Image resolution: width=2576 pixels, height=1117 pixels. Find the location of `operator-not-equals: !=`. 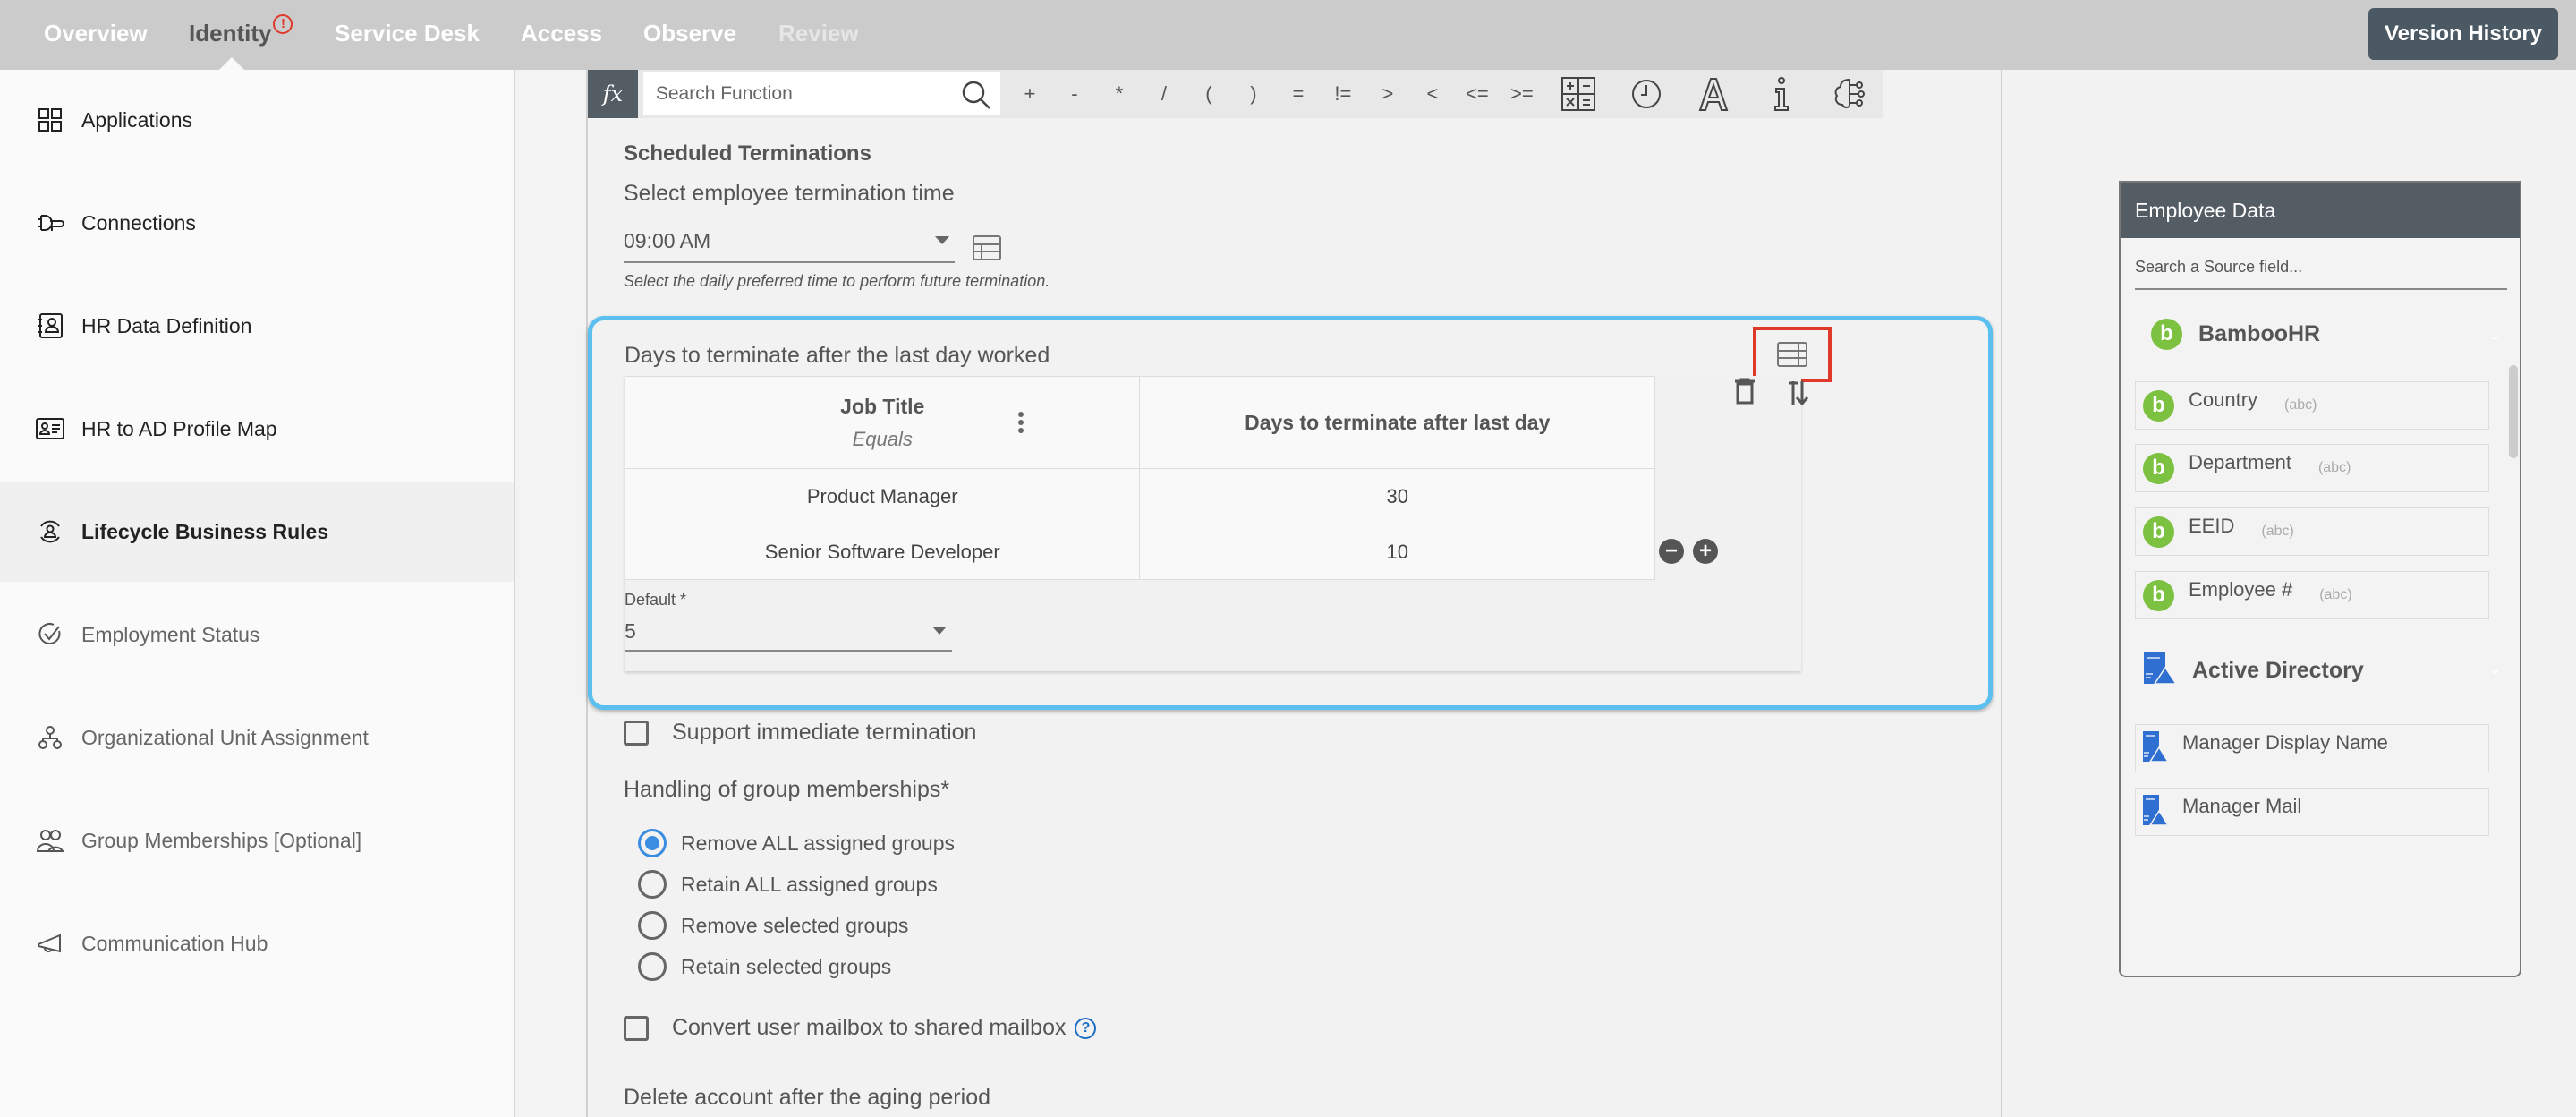

operator-not-equals: != is located at coordinates (1343, 94).